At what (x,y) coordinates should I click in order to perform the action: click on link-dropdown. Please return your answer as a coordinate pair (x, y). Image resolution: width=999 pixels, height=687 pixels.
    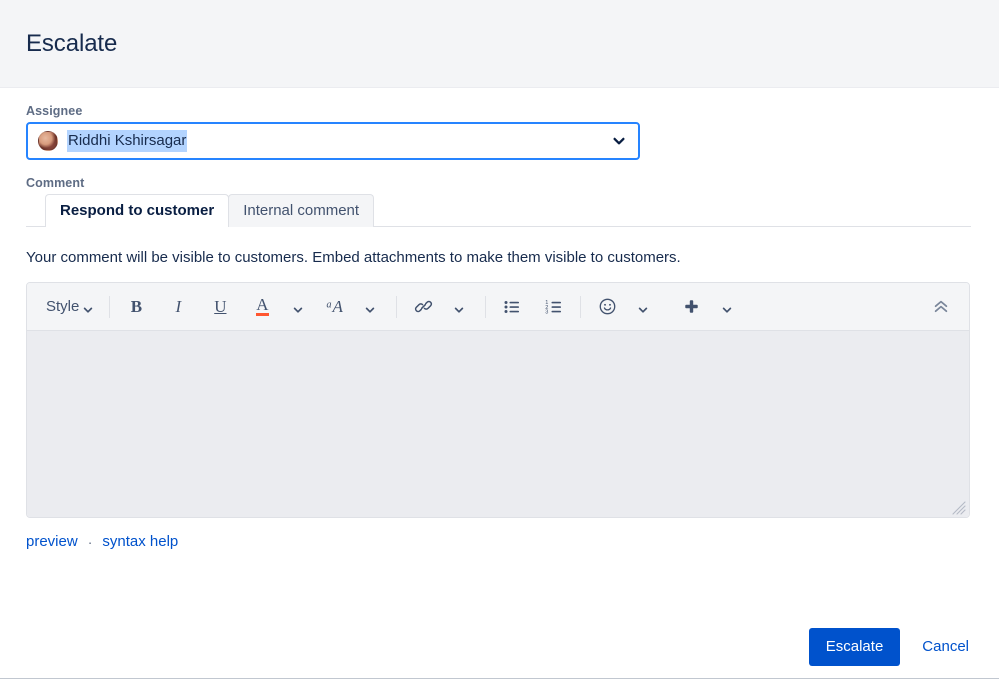
    Looking at the image, I should click on (459, 307).